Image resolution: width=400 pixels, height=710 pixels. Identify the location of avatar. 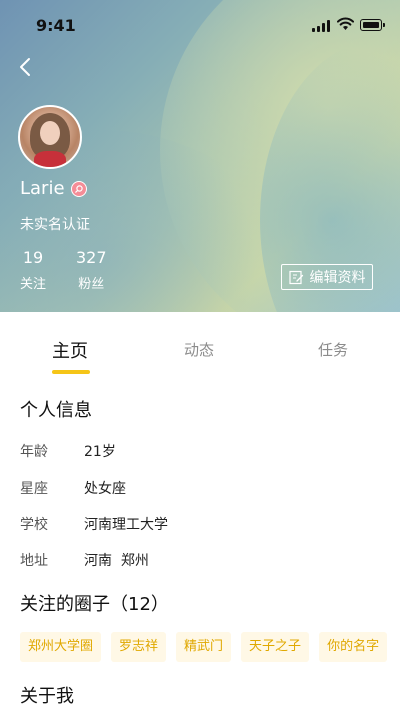
(50, 137).